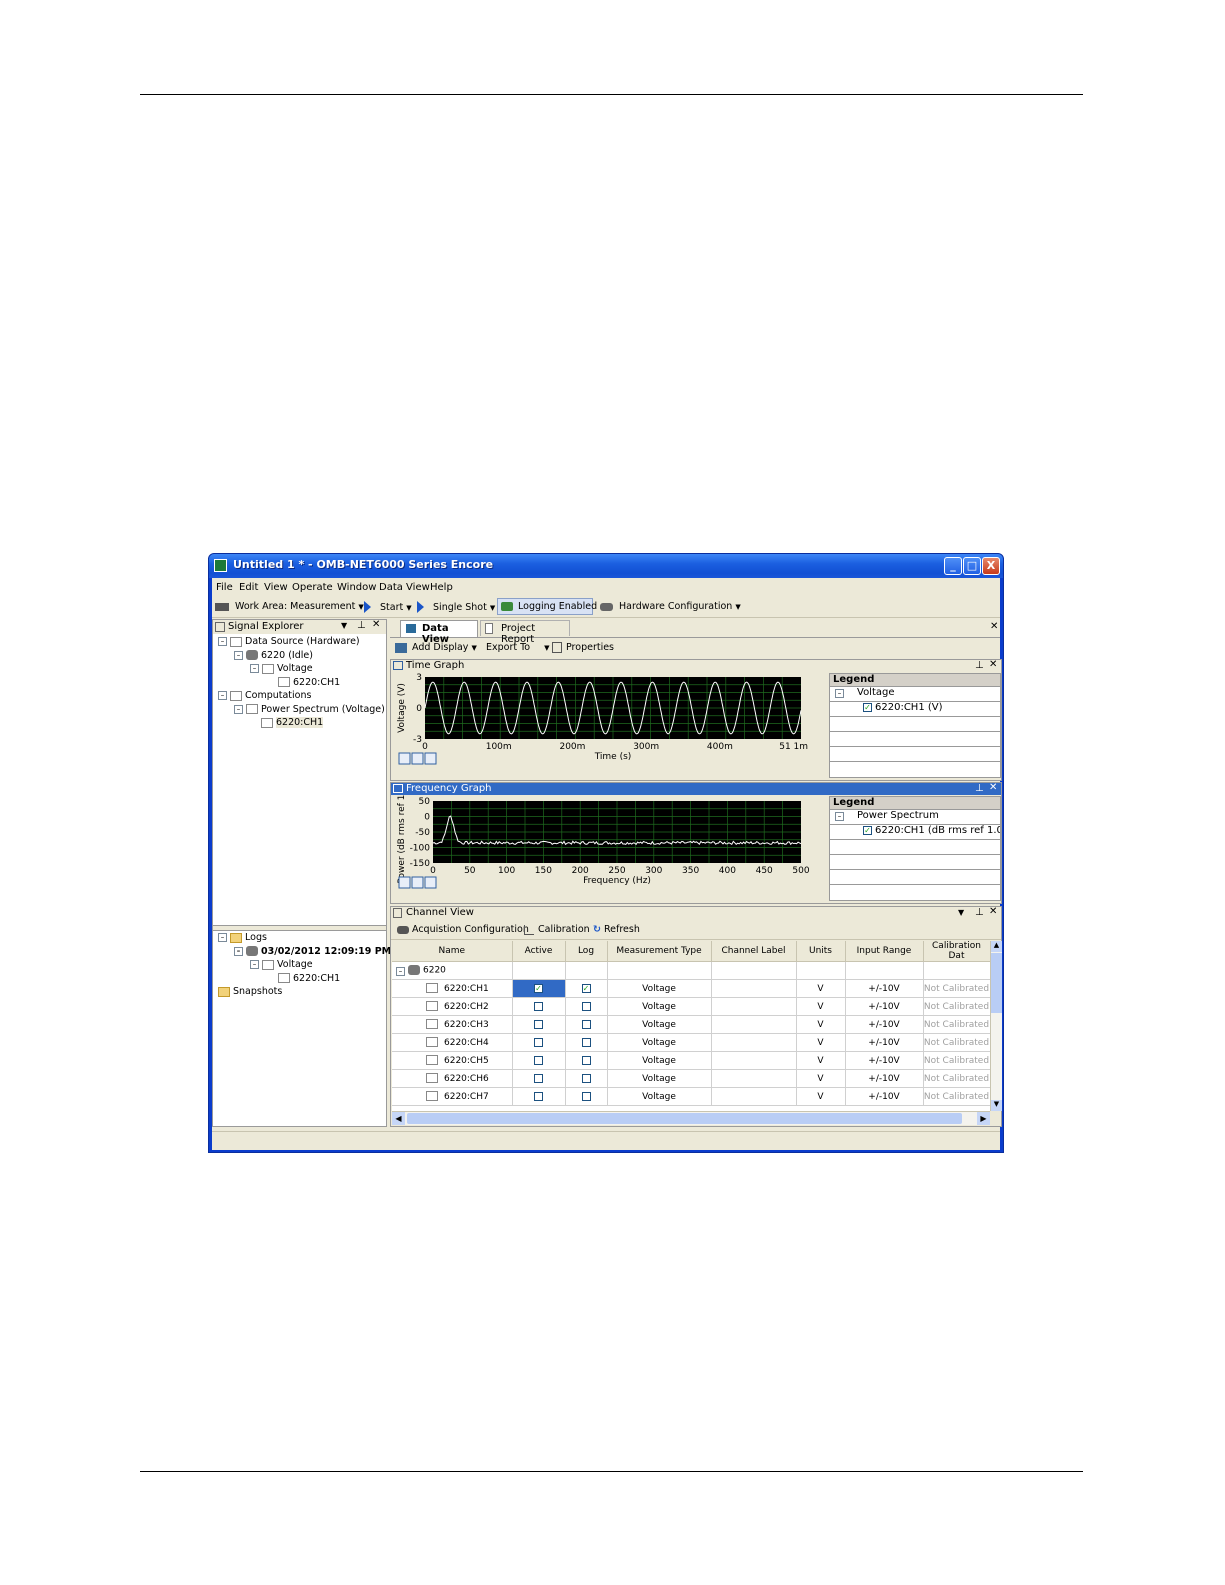  Describe the element at coordinates (312, 587) in the screenshot. I see `menu-operate: Operate` at that location.